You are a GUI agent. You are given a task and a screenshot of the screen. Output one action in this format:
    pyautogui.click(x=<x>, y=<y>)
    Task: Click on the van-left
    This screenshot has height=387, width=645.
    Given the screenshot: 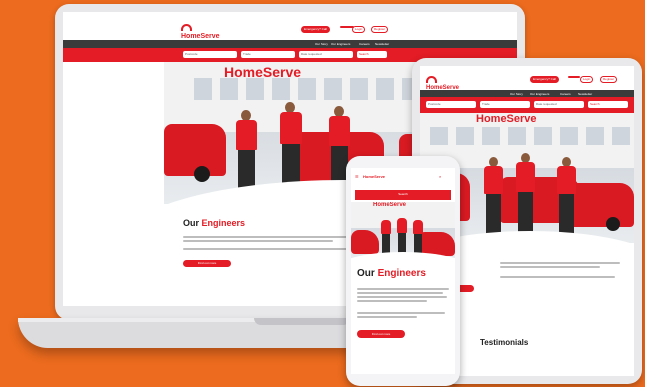 What is the action you would take?
    pyautogui.click(x=365, y=242)
    